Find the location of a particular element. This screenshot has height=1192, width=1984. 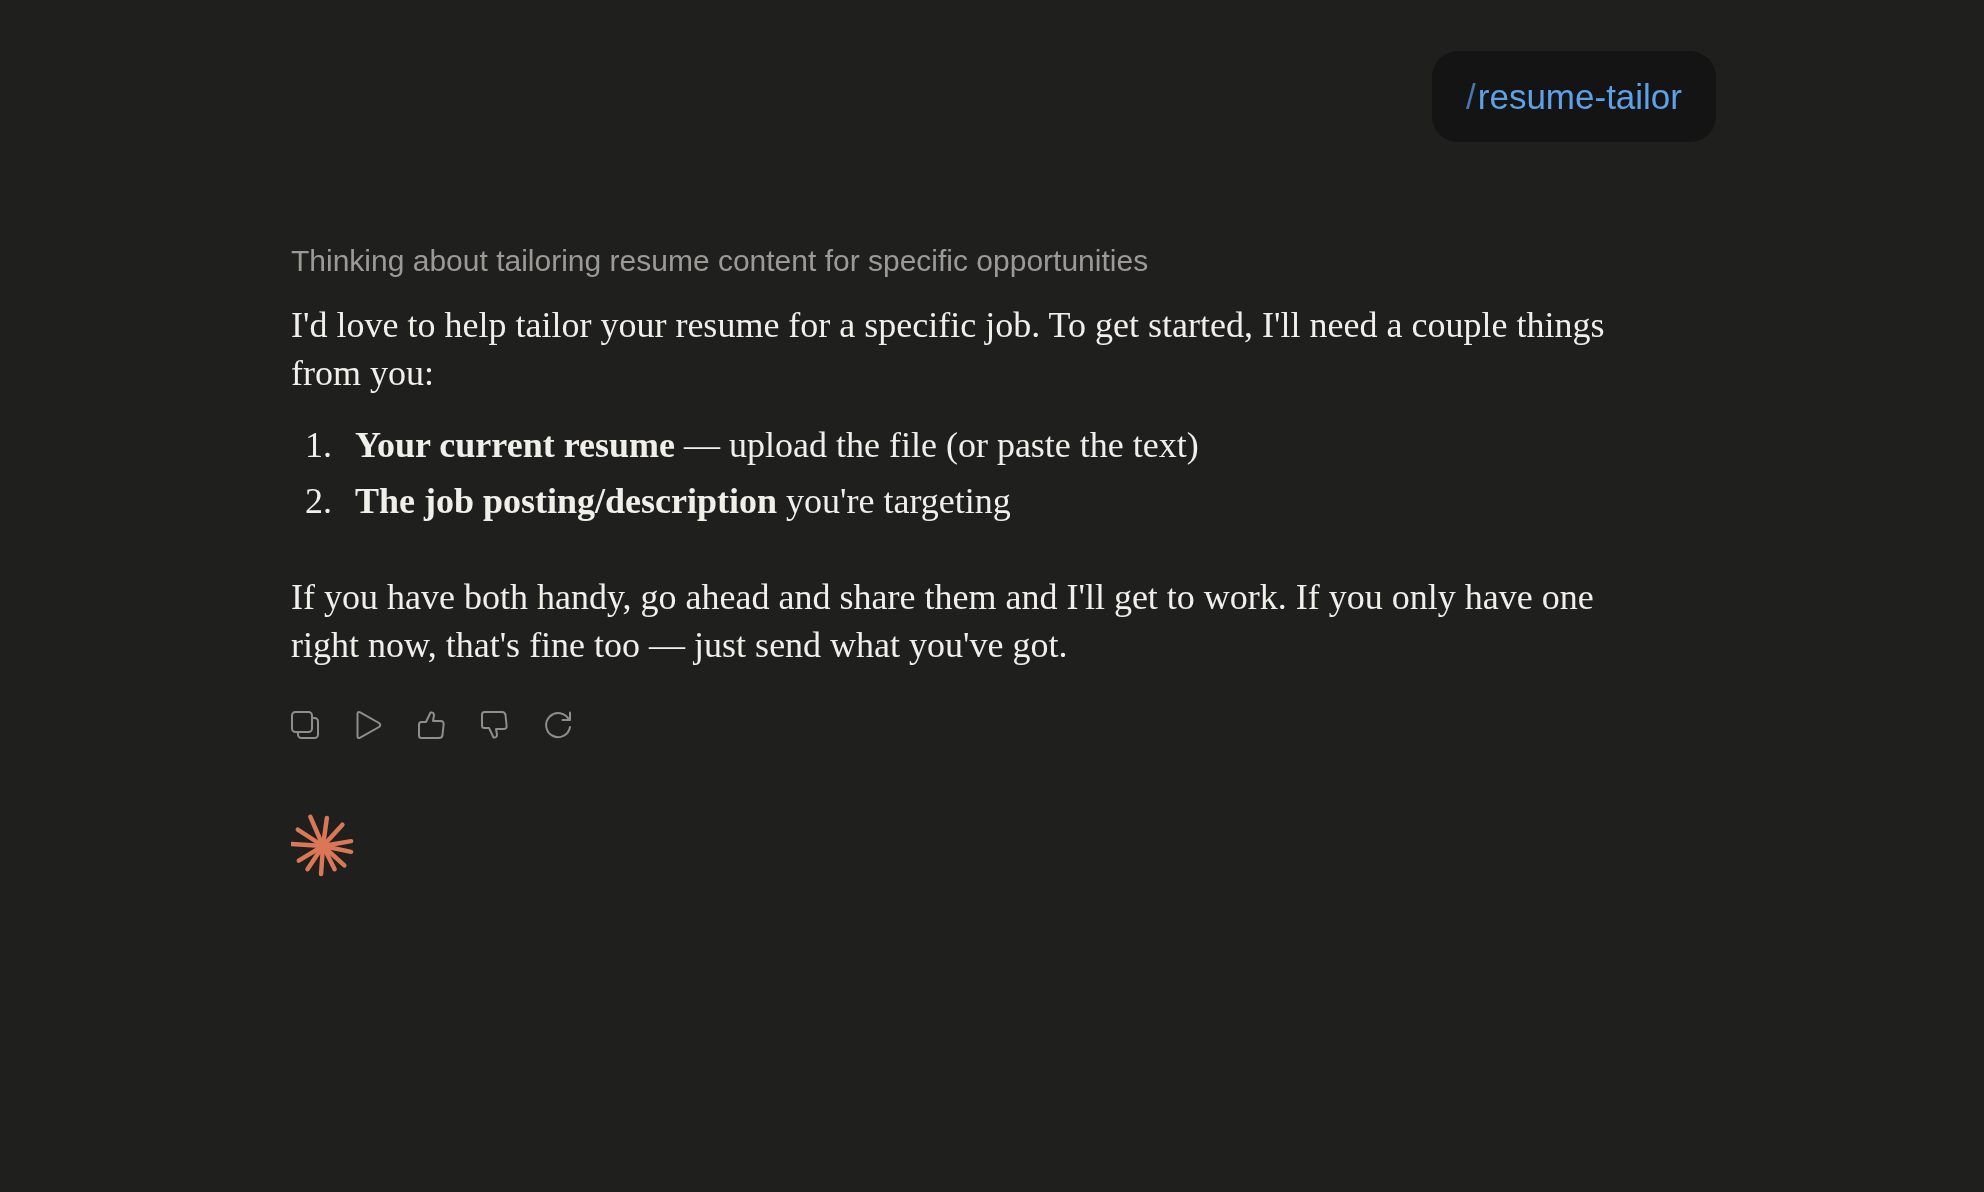

thumbs-down-icon is located at coordinates (494, 725).